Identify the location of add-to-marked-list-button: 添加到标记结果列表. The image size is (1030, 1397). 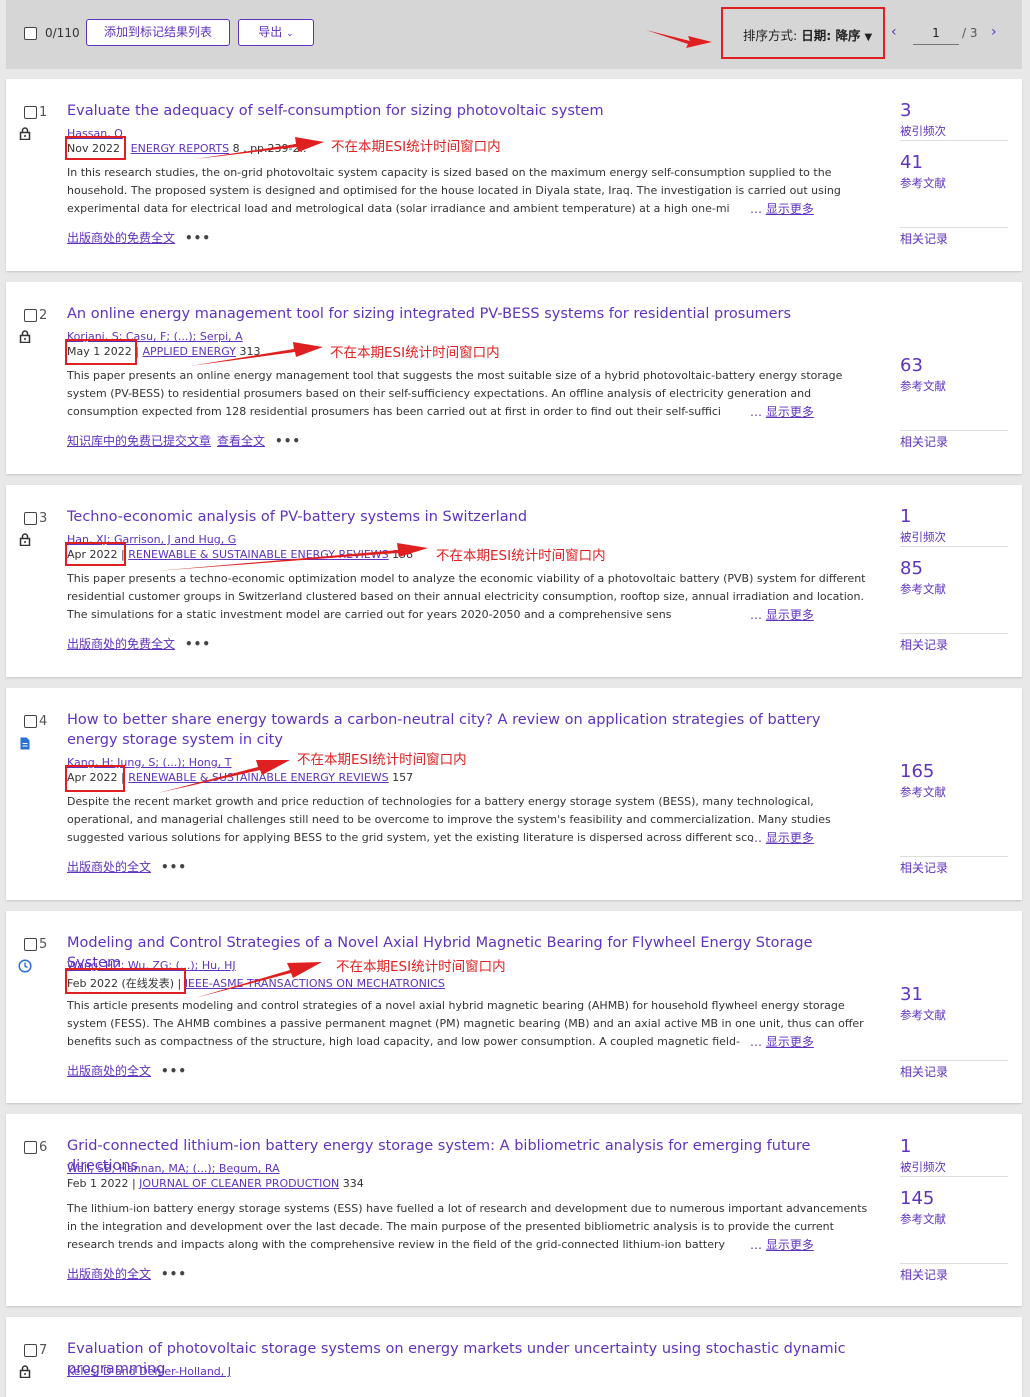
(158, 32).